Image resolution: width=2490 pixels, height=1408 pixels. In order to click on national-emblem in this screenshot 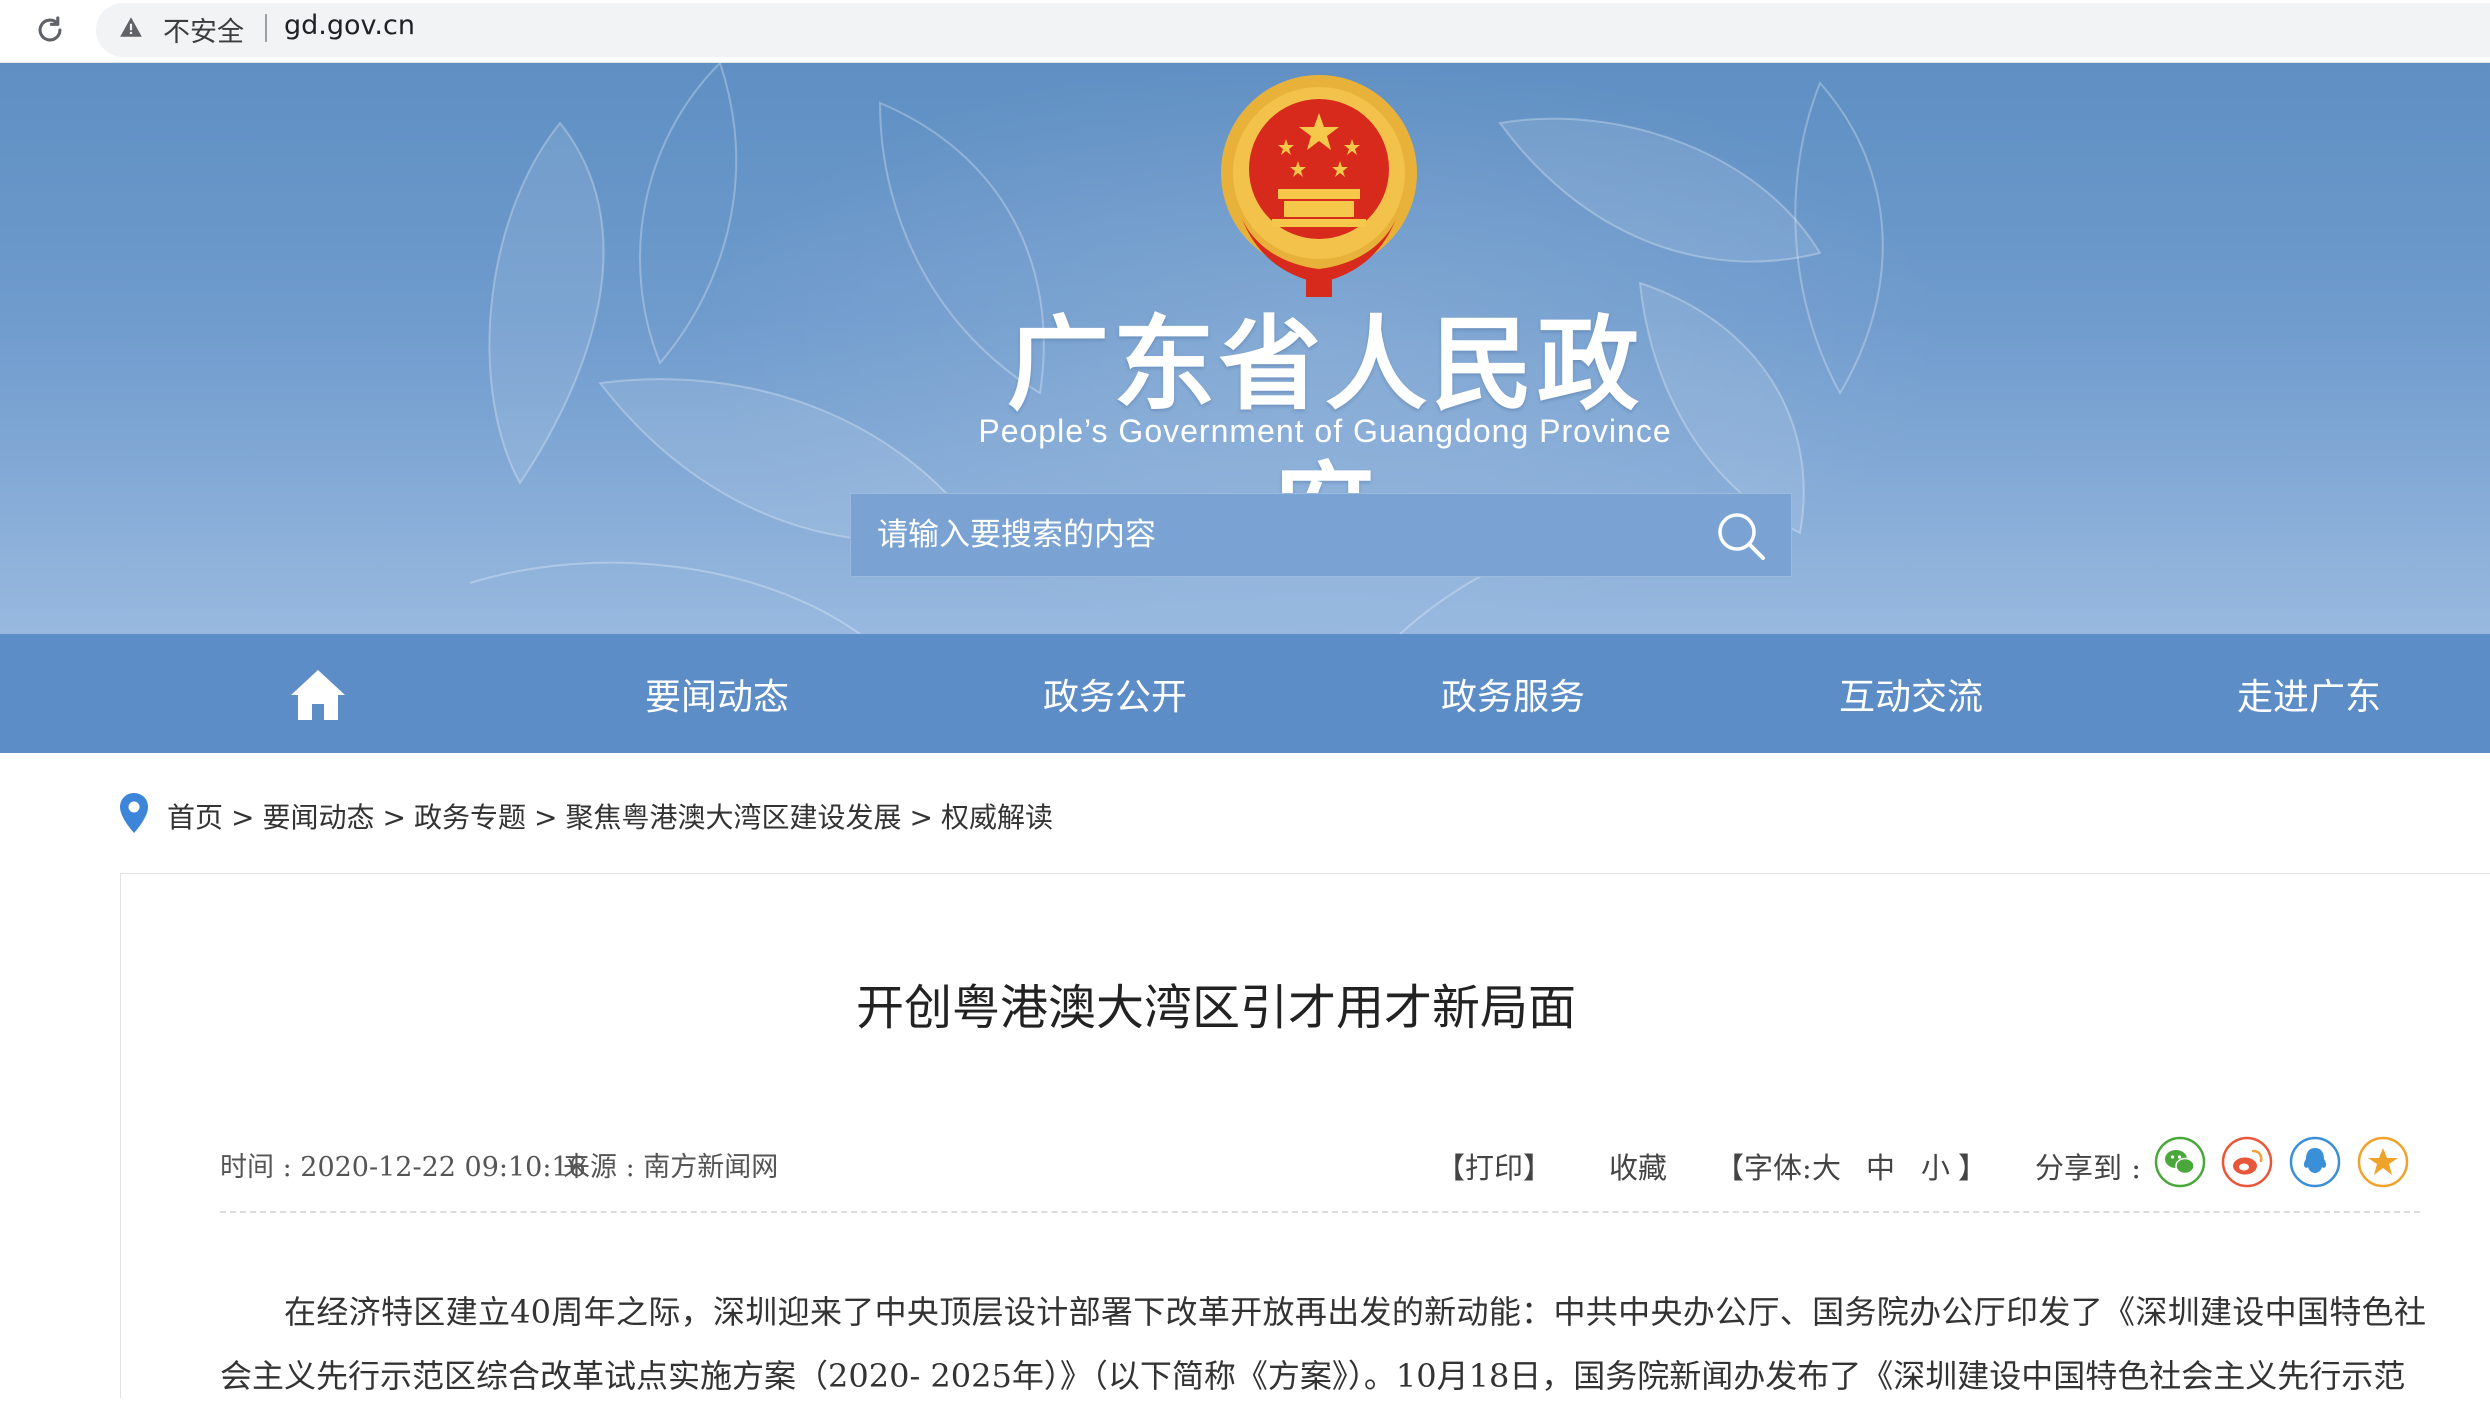, I will do `click(1319, 186)`.